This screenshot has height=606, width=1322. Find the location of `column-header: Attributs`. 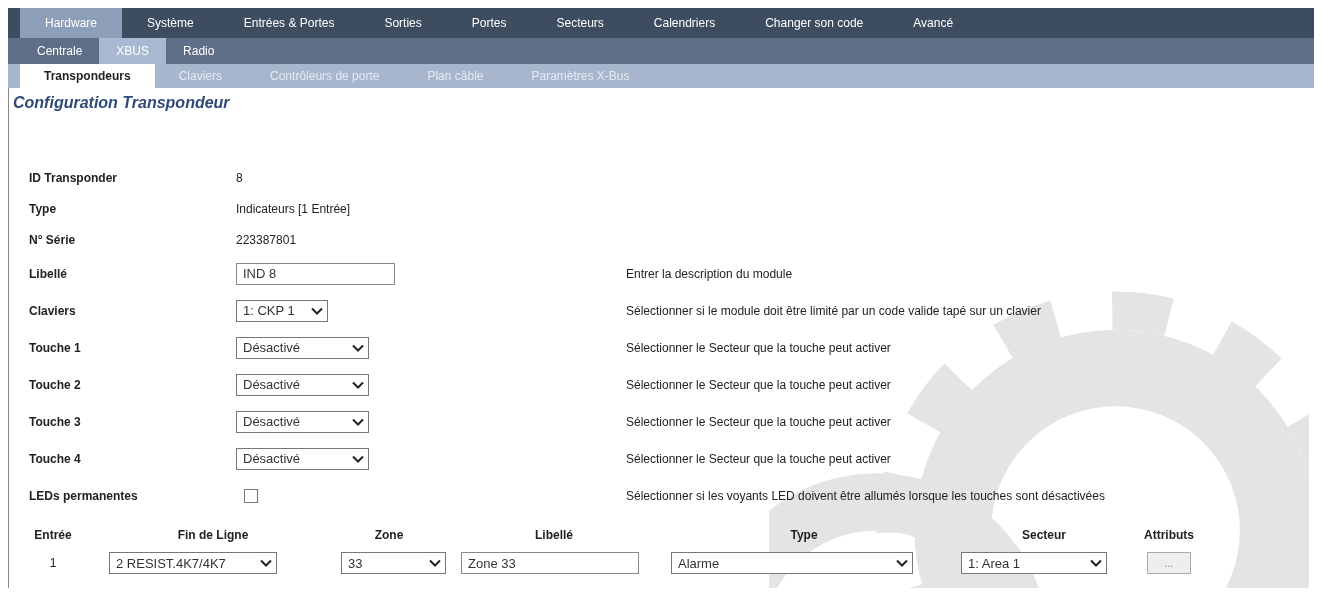

column-header: Attributs is located at coordinates (1169, 535).